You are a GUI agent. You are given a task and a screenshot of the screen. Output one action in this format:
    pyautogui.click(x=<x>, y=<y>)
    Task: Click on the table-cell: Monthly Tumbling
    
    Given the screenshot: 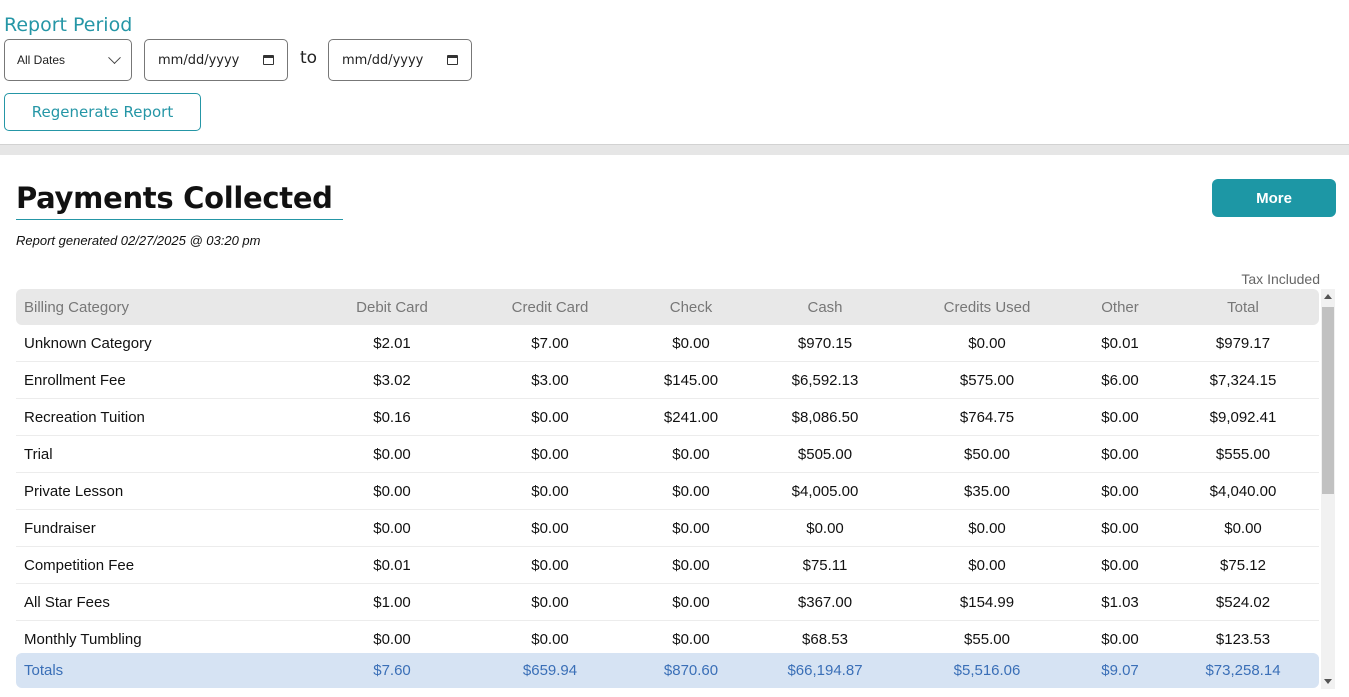 What is the action you would take?
    pyautogui.click(x=83, y=639)
    